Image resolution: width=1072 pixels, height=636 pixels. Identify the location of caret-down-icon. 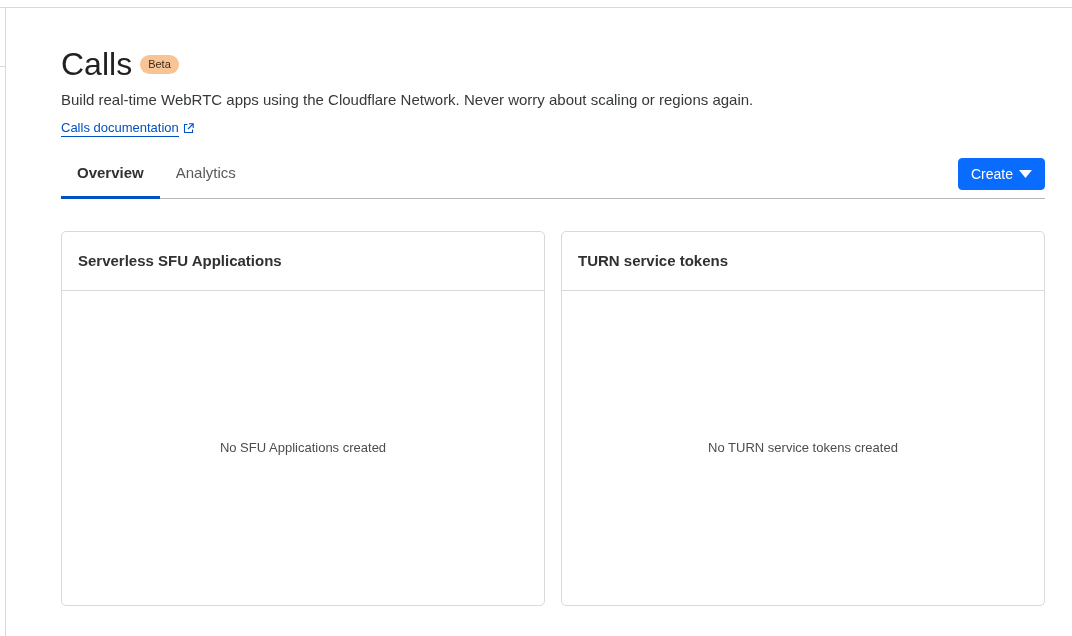
(1025, 174).